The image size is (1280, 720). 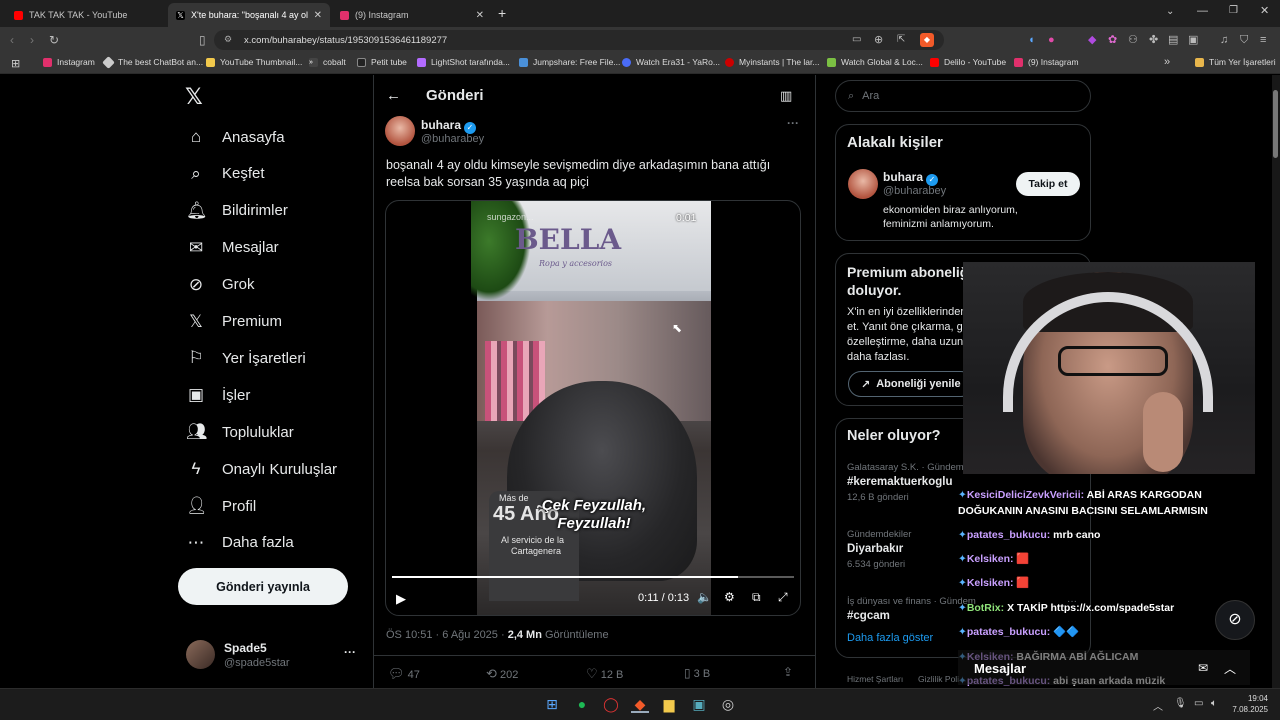 I want to click on renew-subscription-button: ↗ Aboneliği yenile, so click(x=911, y=384).